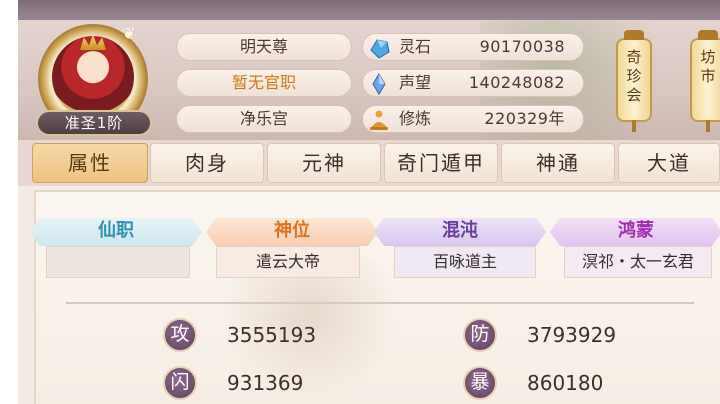  Describe the element at coordinates (118, 262) in the screenshot. I see `title-value-immortal-post` at that location.